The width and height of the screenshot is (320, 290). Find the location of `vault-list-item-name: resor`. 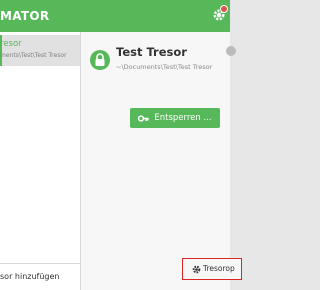

vault-list-item-name: resor is located at coordinates (11, 44).